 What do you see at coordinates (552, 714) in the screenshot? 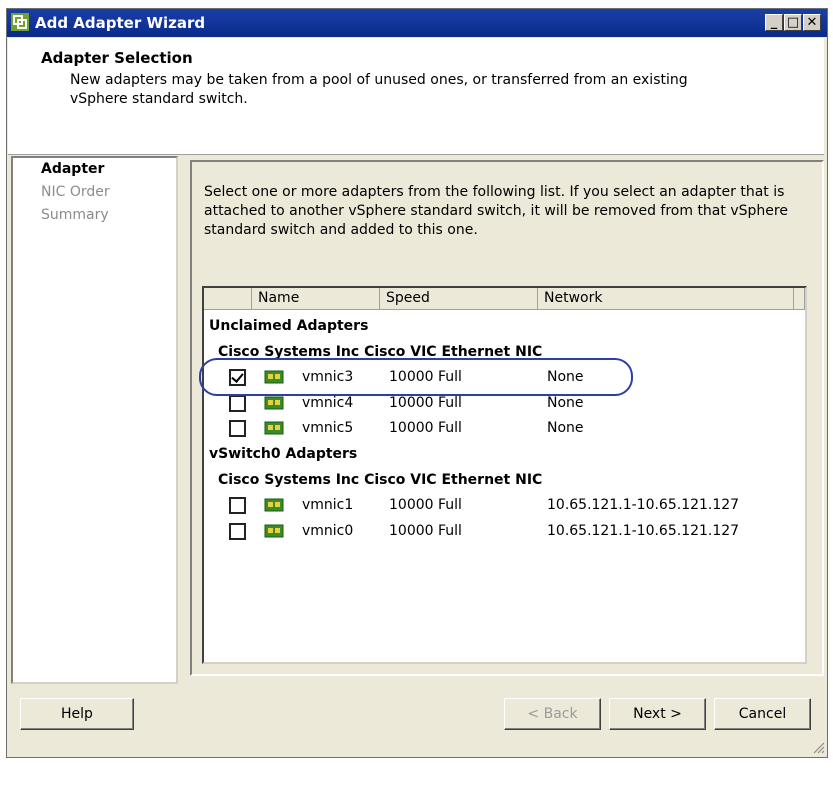
I see `back-button: < Back` at bounding box center [552, 714].